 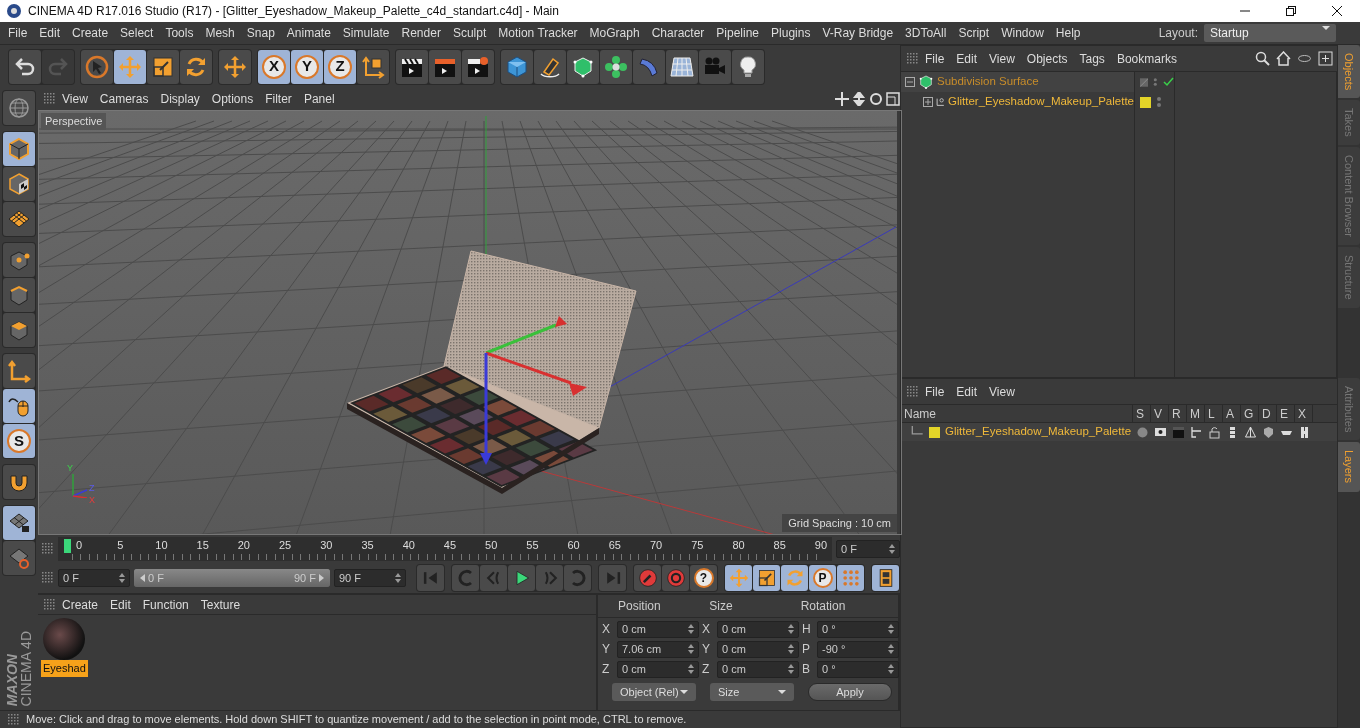 I want to click on arrow-cursor-button, so click(x=97, y=66).